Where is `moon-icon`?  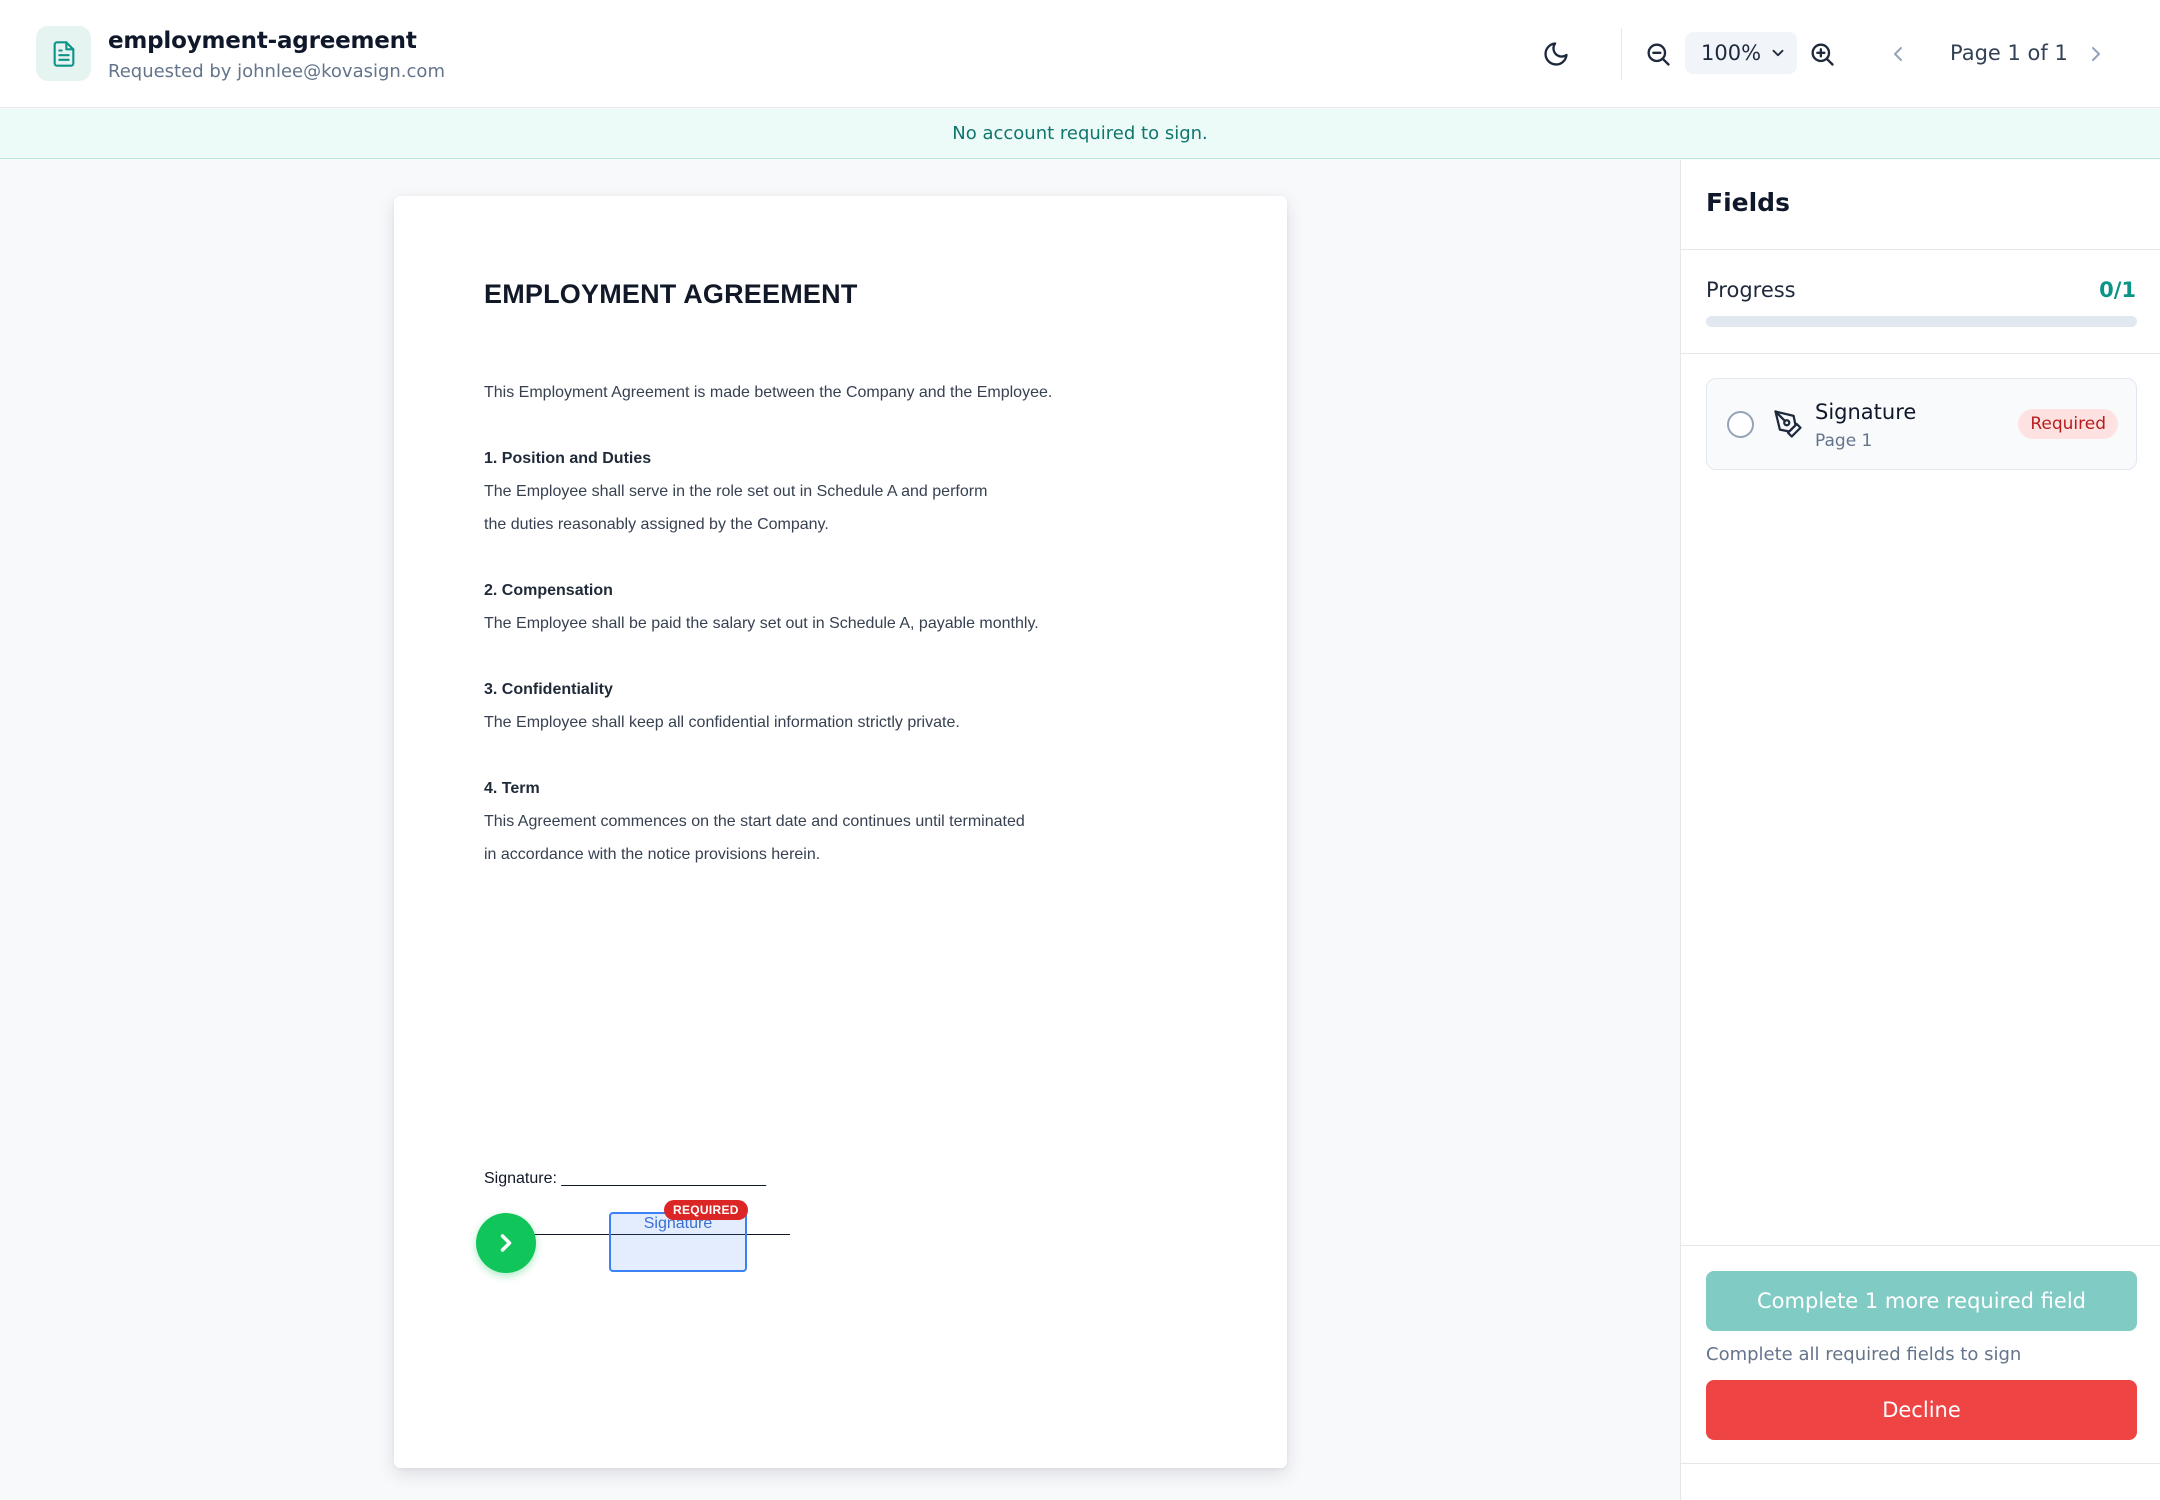 moon-icon is located at coordinates (1556, 54).